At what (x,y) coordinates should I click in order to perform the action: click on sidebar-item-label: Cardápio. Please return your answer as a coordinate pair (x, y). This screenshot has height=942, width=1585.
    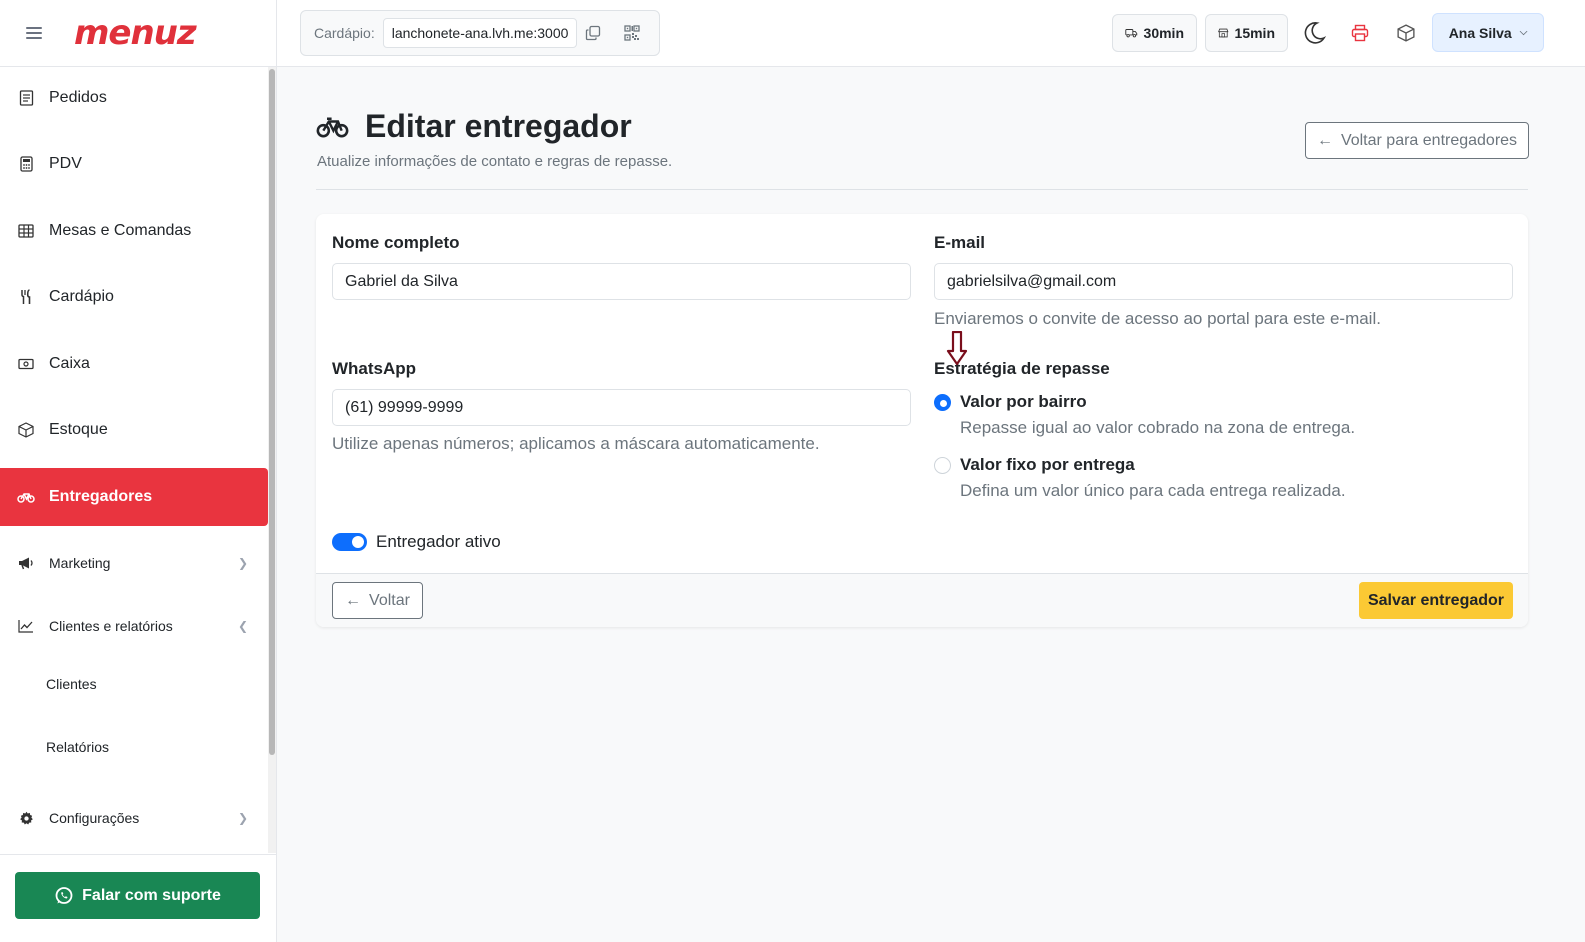
    Looking at the image, I should click on (81, 296).